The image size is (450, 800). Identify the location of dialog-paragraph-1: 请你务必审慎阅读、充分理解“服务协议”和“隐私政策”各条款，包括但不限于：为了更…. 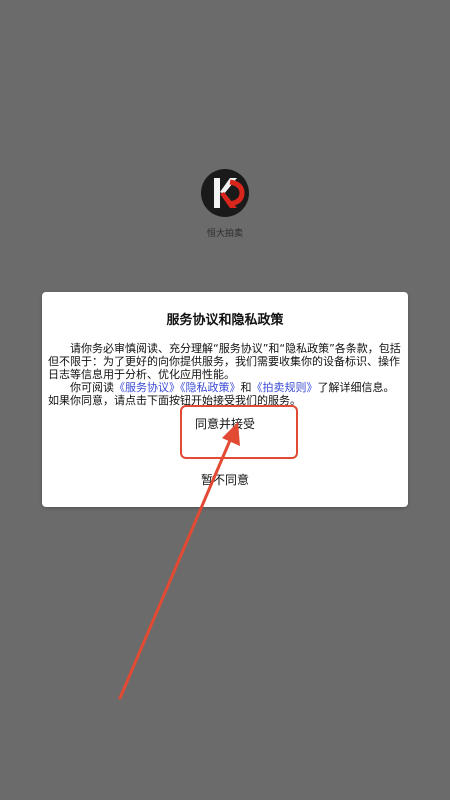
(224, 361).